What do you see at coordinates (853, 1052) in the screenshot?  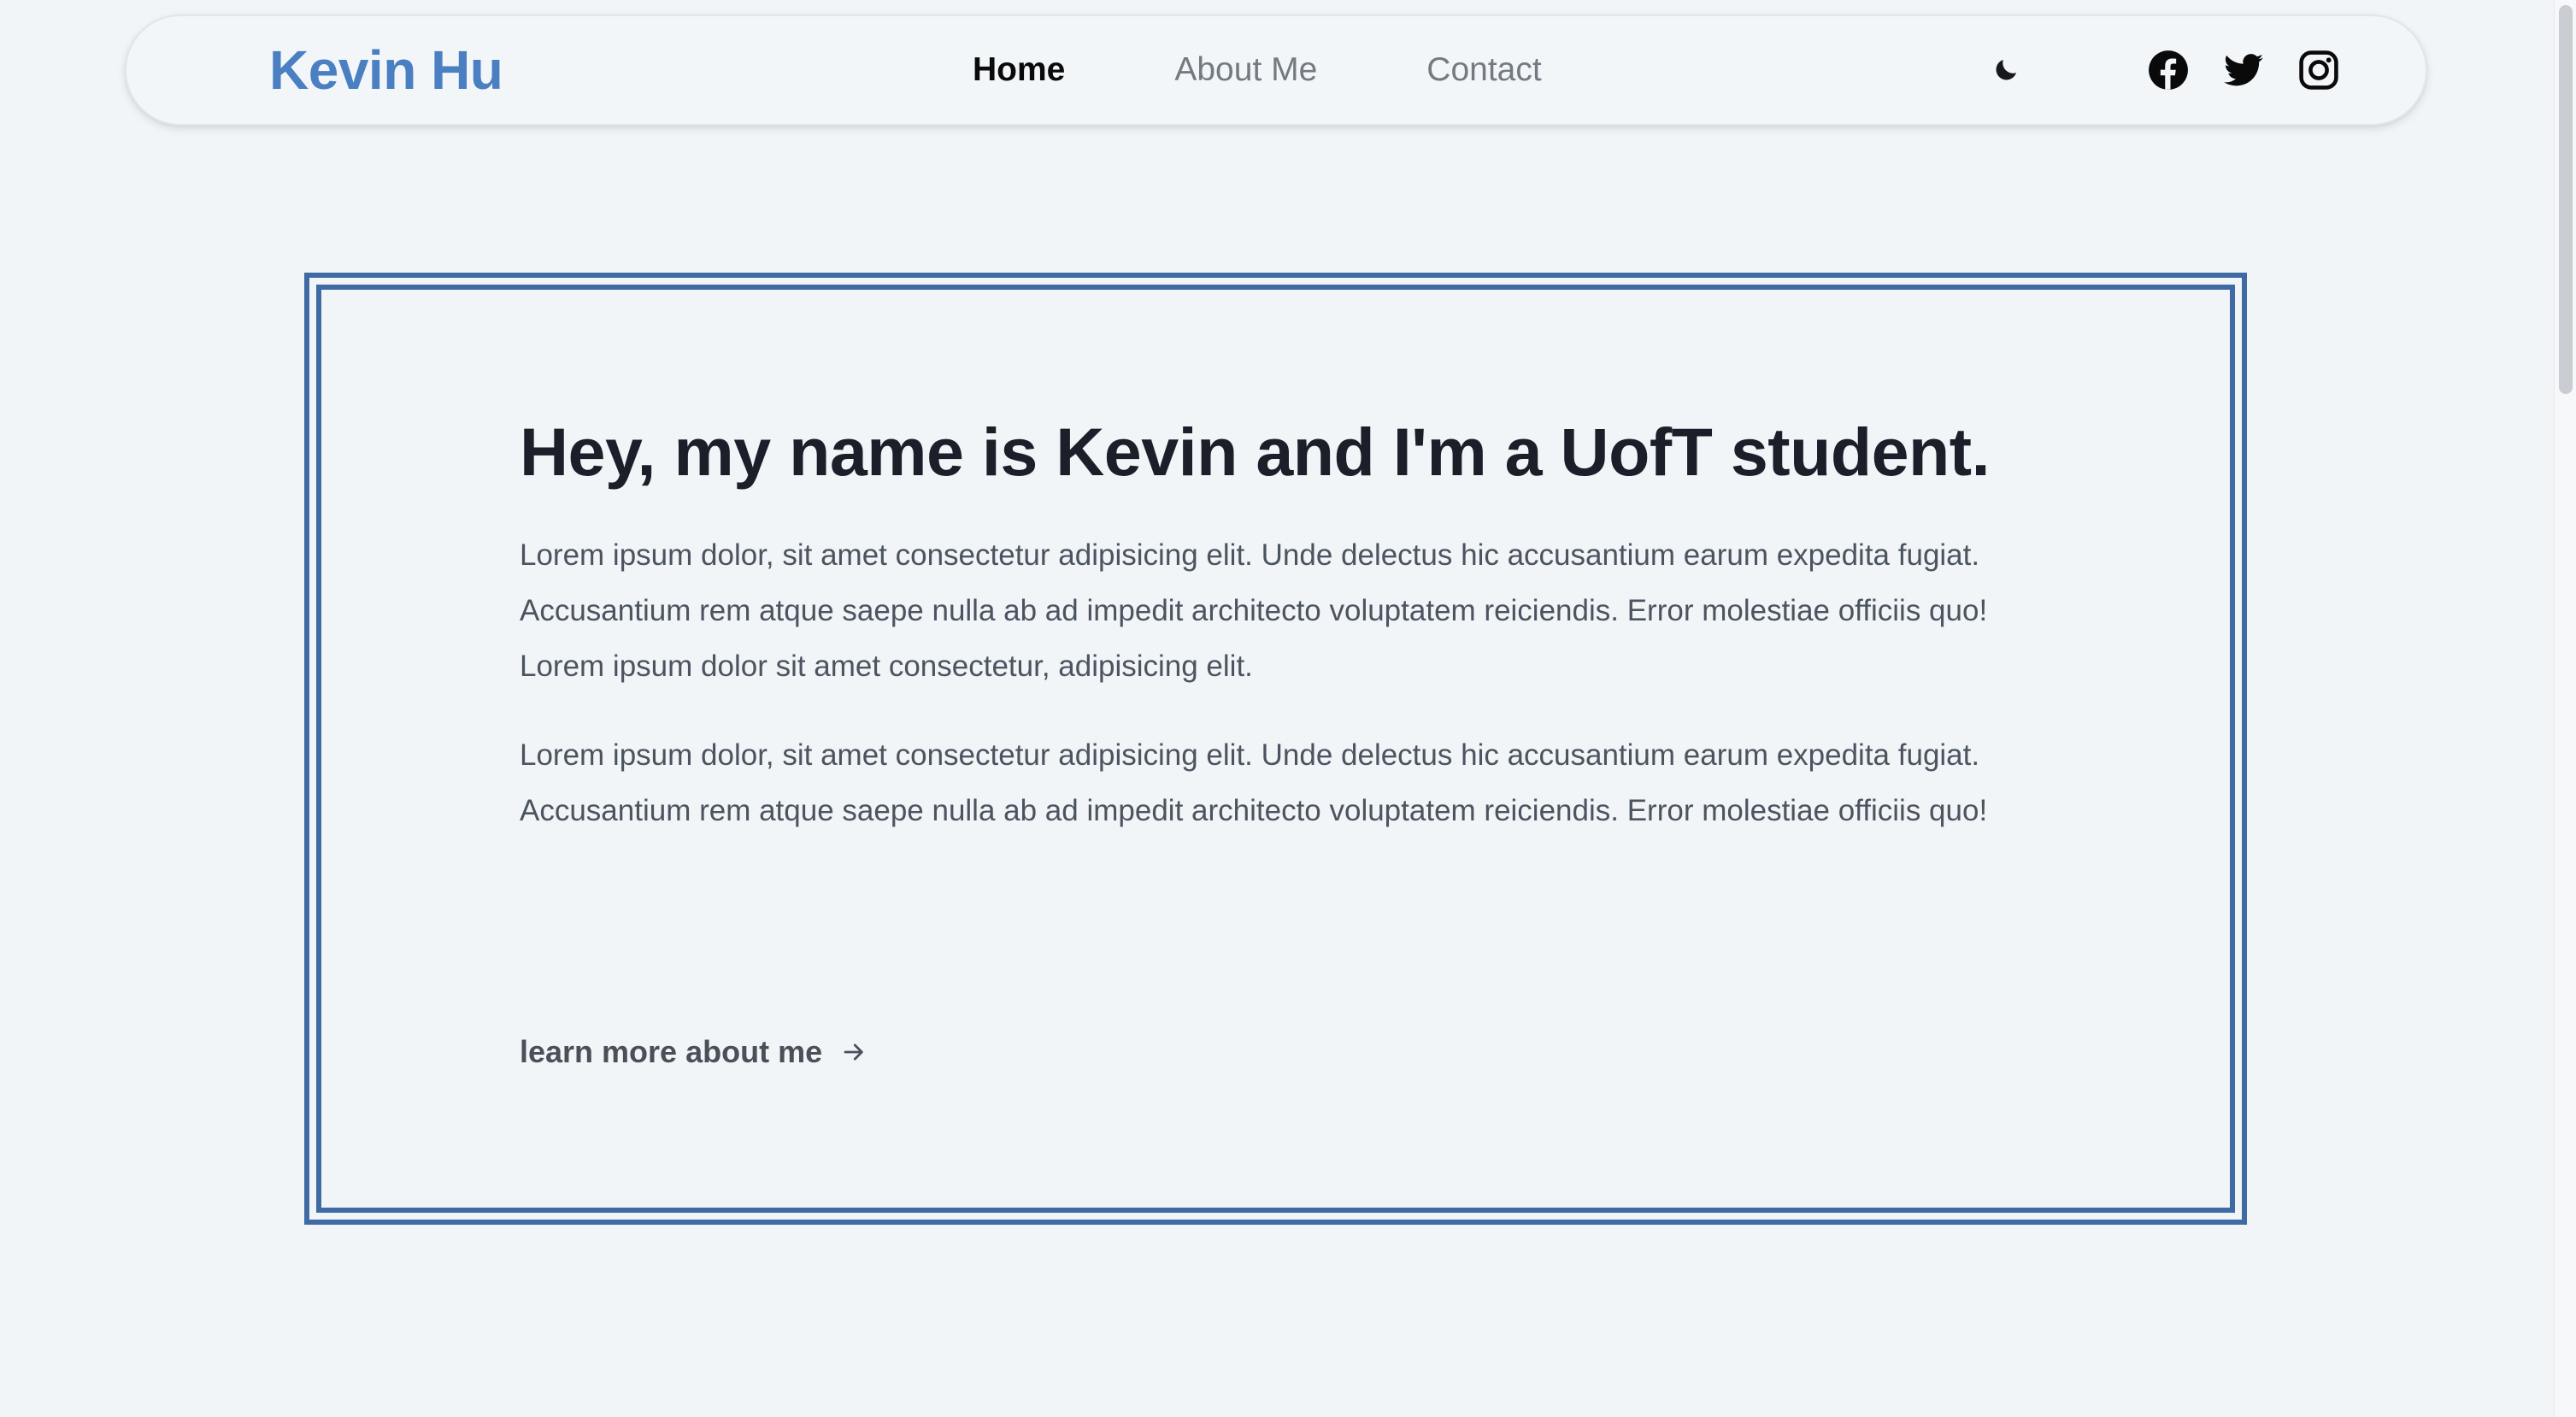 I see `arrow-right-icon` at bounding box center [853, 1052].